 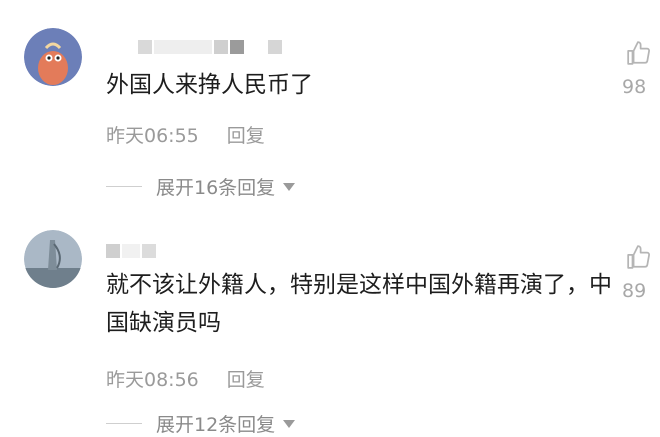 What do you see at coordinates (152, 136) in the screenshot?
I see `comment-time: 昨天06:55` at bounding box center [152, 136].